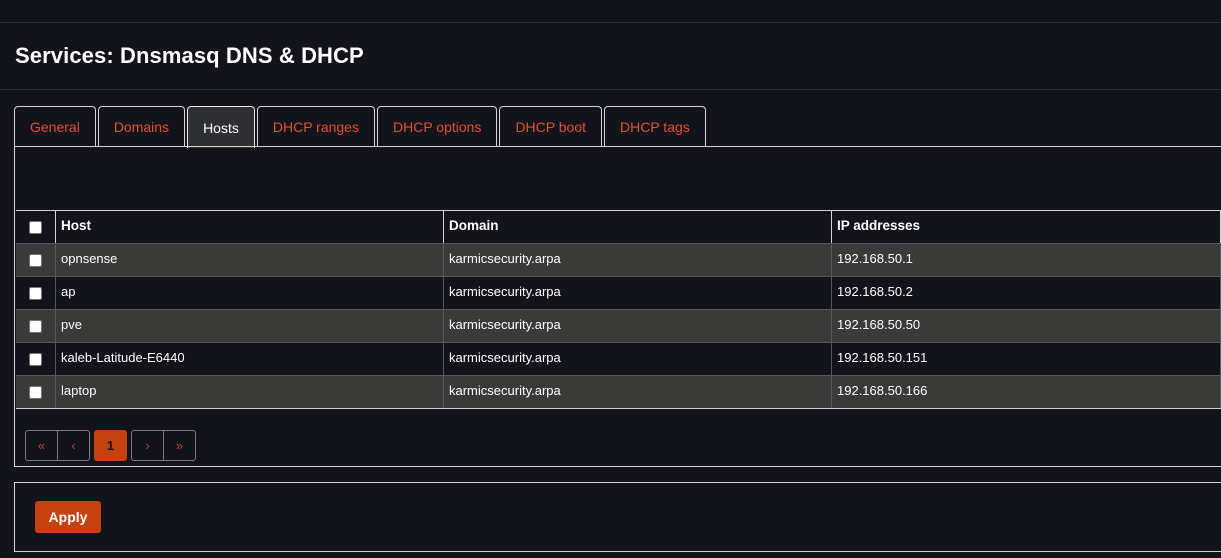 Image resolution: width=1221 pixels, height=558 pixels. Describe the element at coordinates (141, 126) in the screenshot. I see `tab-domains: Domains` at that location.